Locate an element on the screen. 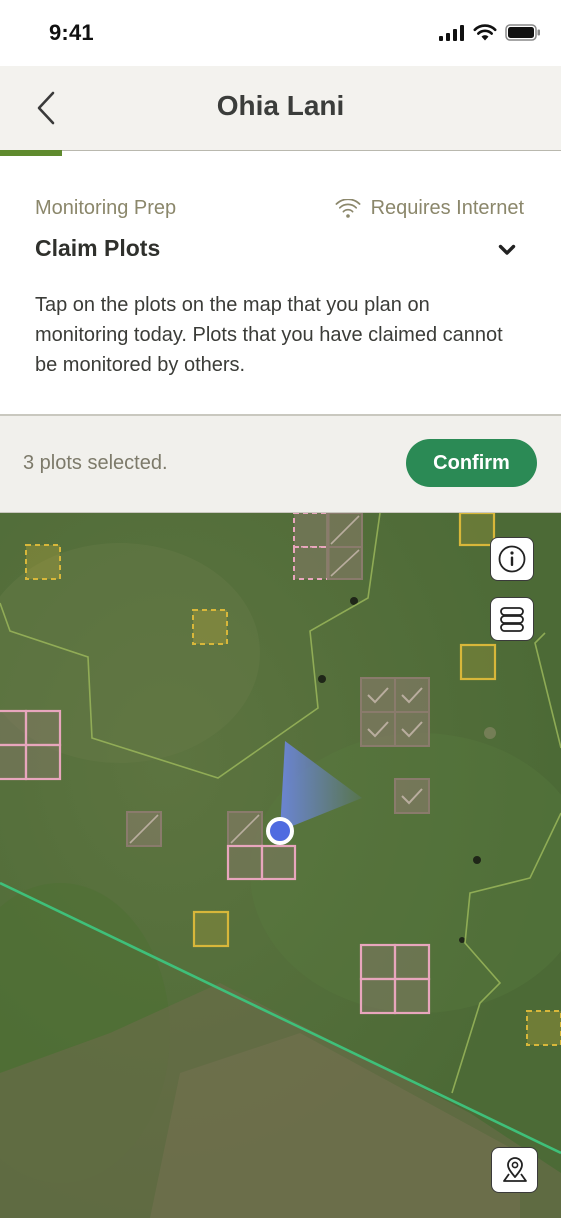 The image size is (561, 1218). internet-indicator: Requires Internet is located at coordinates (429, 208).